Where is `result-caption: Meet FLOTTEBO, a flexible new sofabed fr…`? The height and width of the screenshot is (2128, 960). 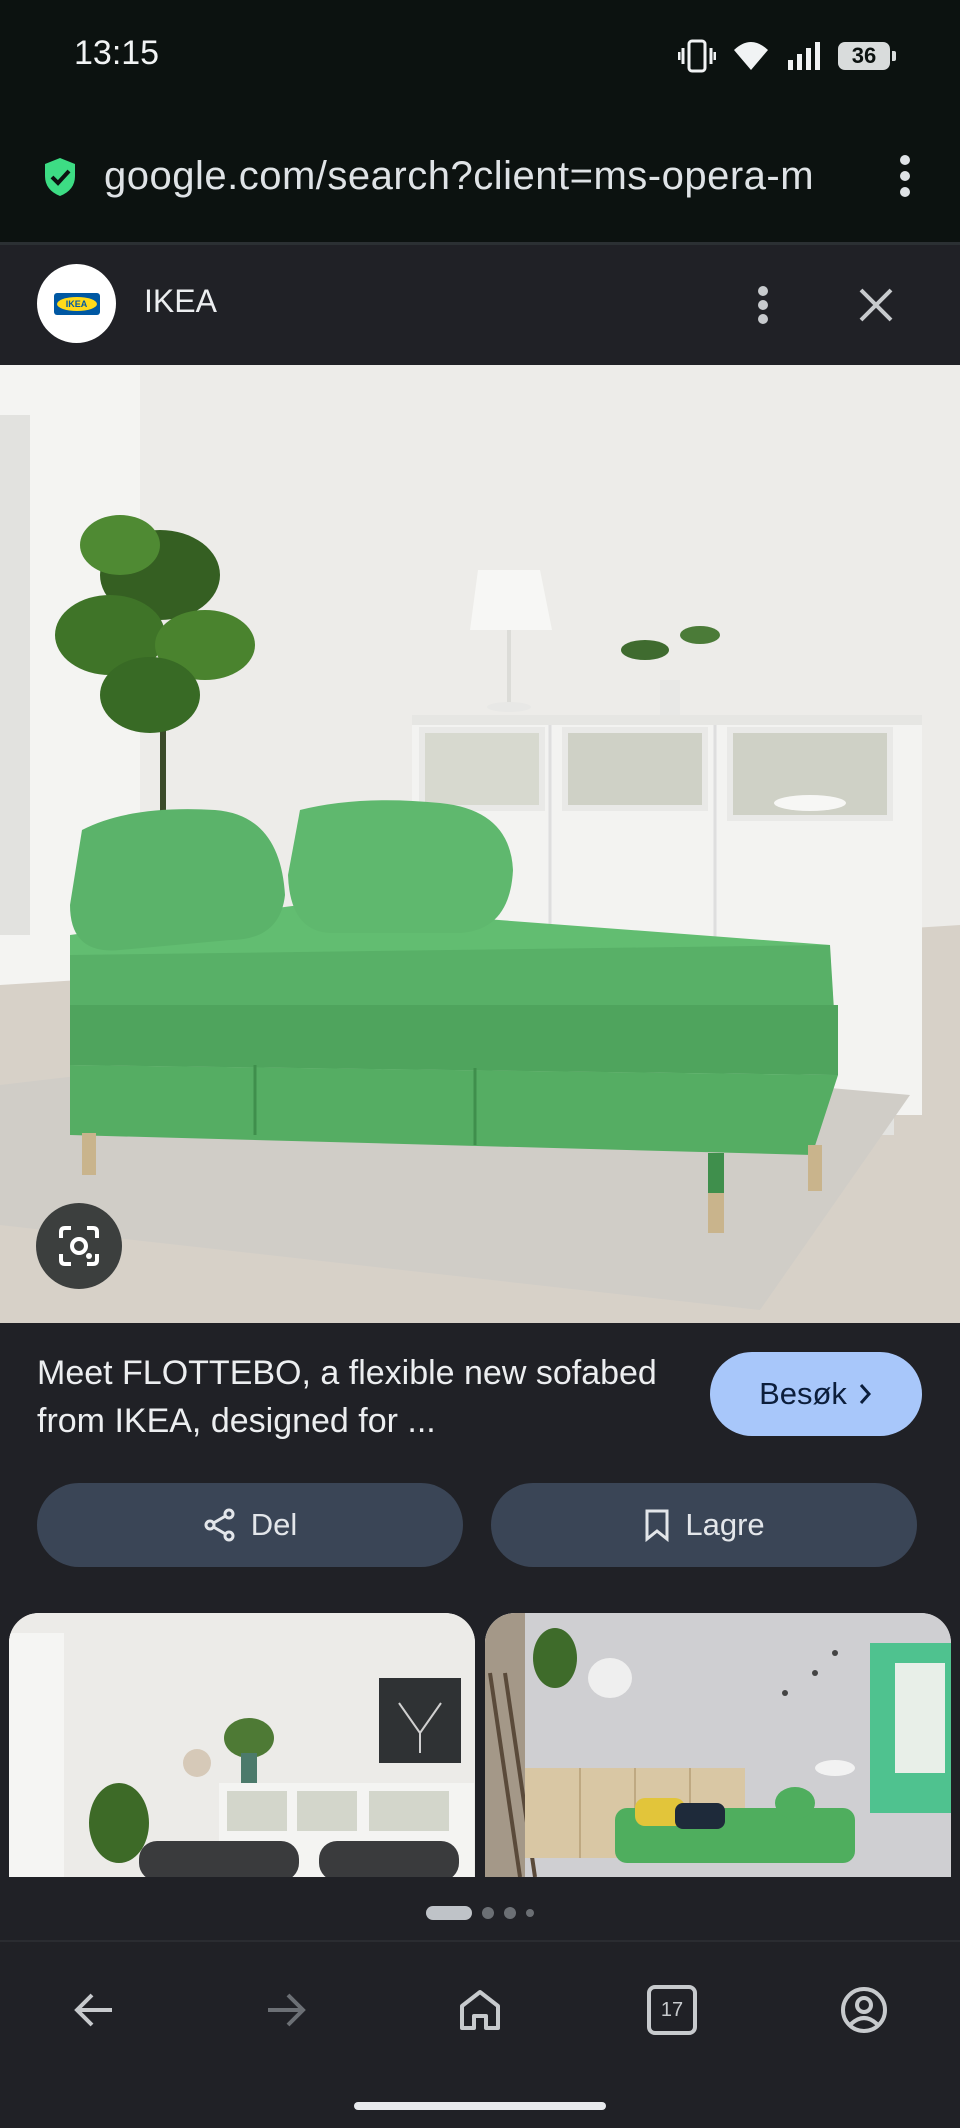 result-caption: Meet FLOTTEBO, a flexible new sofabed fr… is located at coordinates (357, 1397).